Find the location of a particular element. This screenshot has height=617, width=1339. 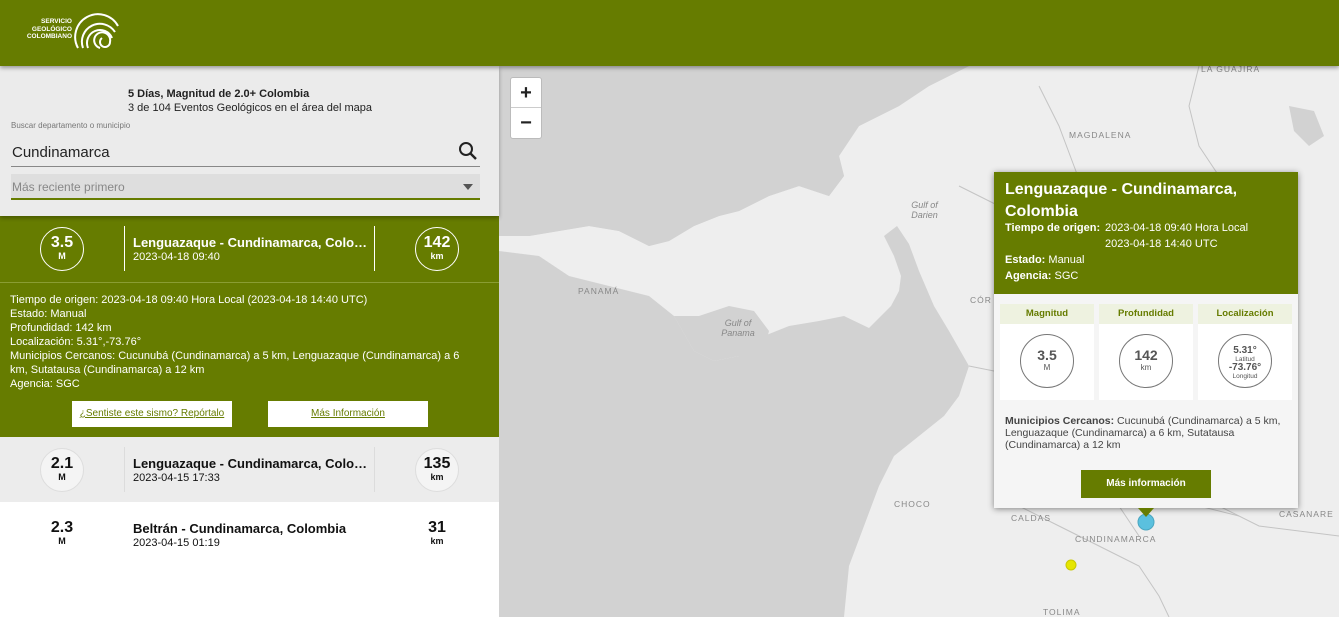

longitude-label: Longitud is located at coordinates (1245, 376).